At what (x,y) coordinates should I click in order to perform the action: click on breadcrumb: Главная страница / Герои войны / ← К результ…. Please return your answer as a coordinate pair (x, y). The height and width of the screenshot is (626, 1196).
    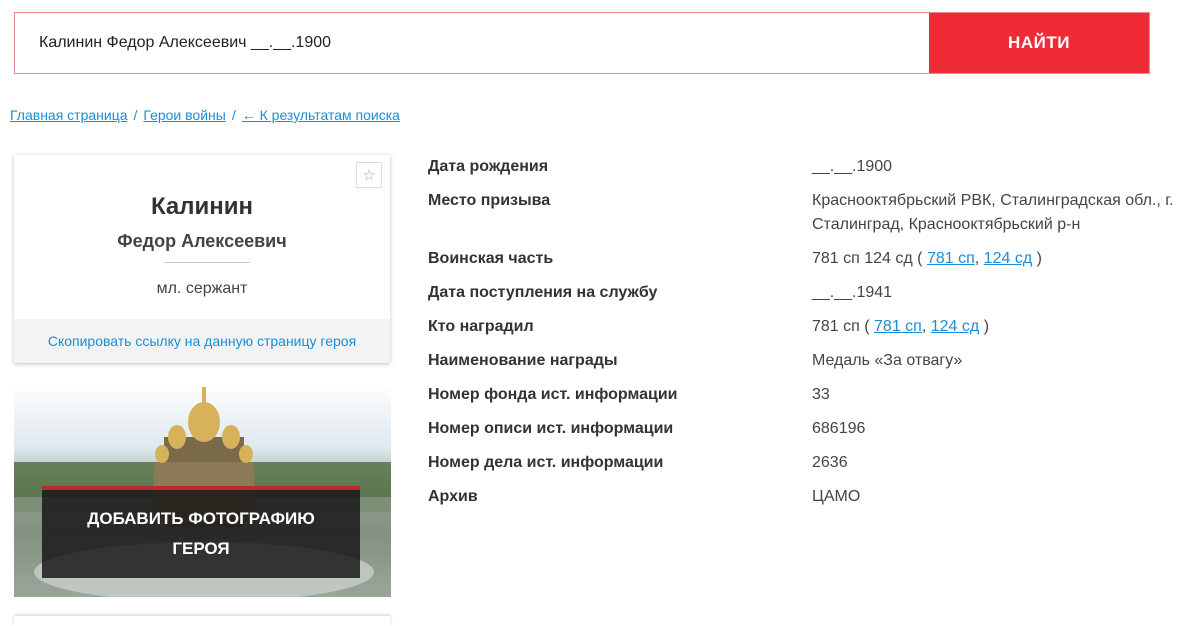
    Looking at the image, I should click on (205, 115).